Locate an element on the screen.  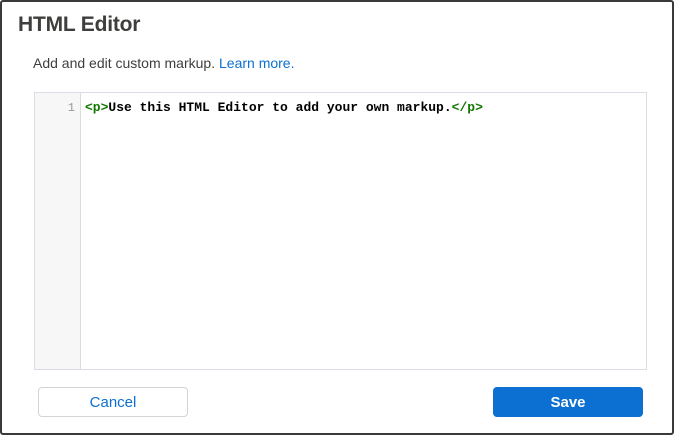
line-number: 1 is located at coordinates (71, 108).